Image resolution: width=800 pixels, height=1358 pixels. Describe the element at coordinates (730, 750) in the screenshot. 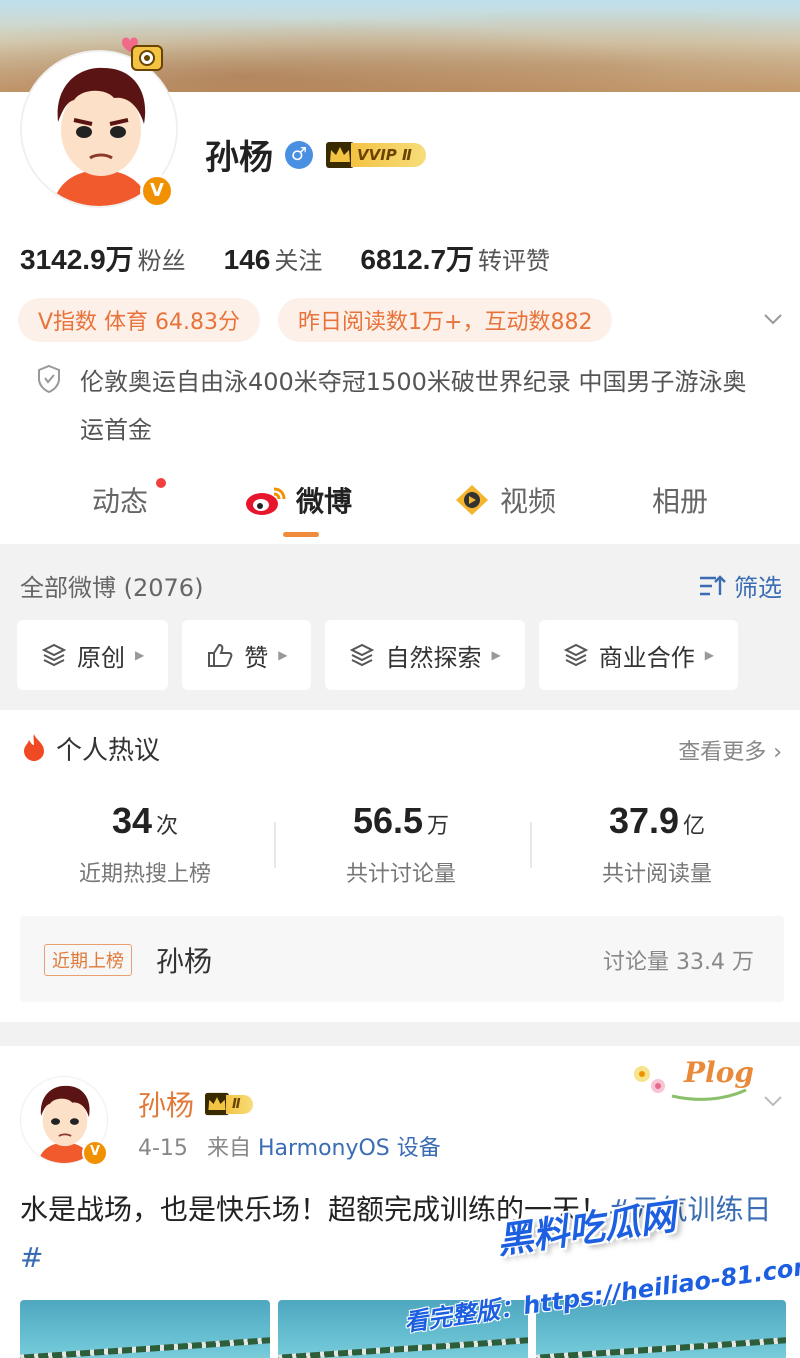

I see `view-more-link: 查看更多 ›` at that location.